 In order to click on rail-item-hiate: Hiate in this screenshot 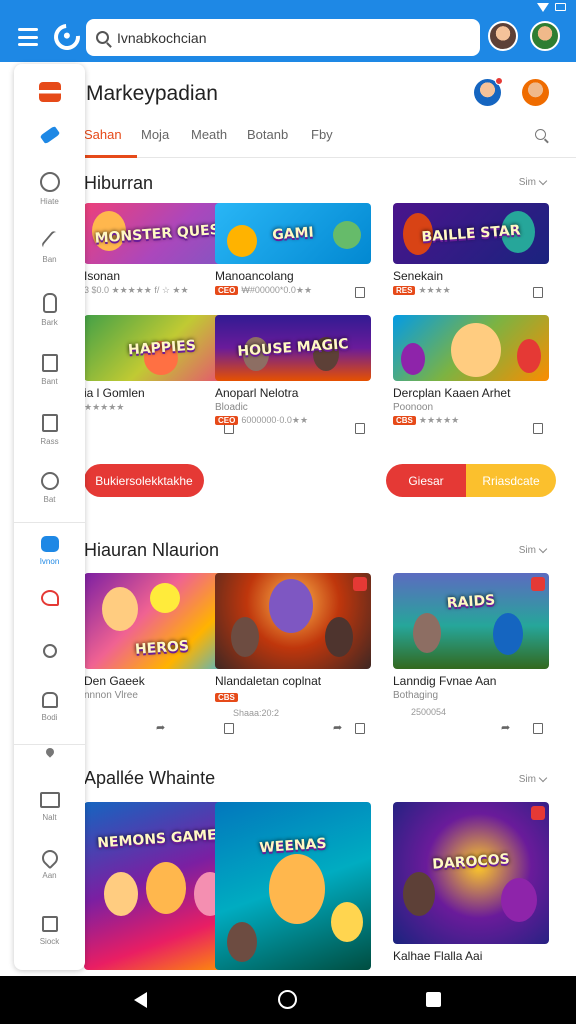, I will do `click(49, 189)`.